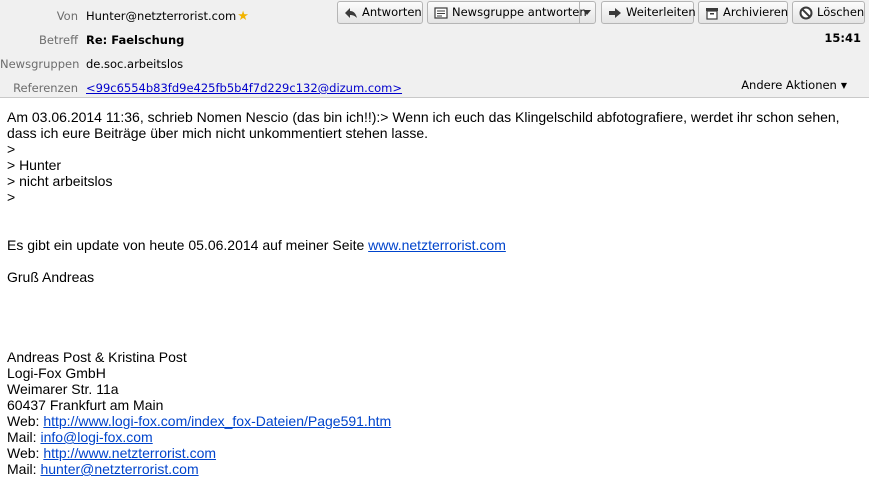  I want to click on reply-arrow-icon, so click(351, 13).